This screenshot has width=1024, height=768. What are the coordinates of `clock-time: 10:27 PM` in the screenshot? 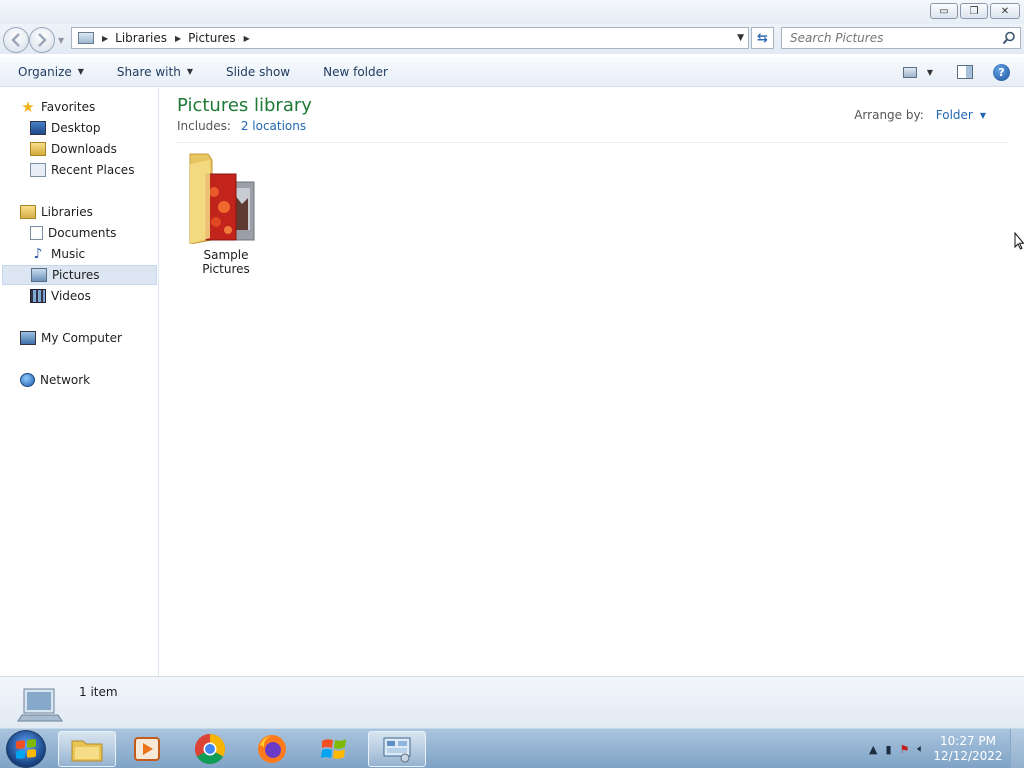 It's located at (968, 741).